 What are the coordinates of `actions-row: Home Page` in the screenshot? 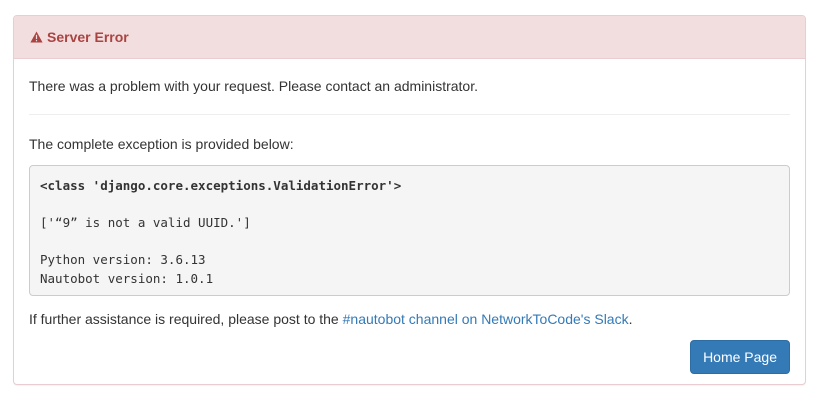 It's located at (409, 357).